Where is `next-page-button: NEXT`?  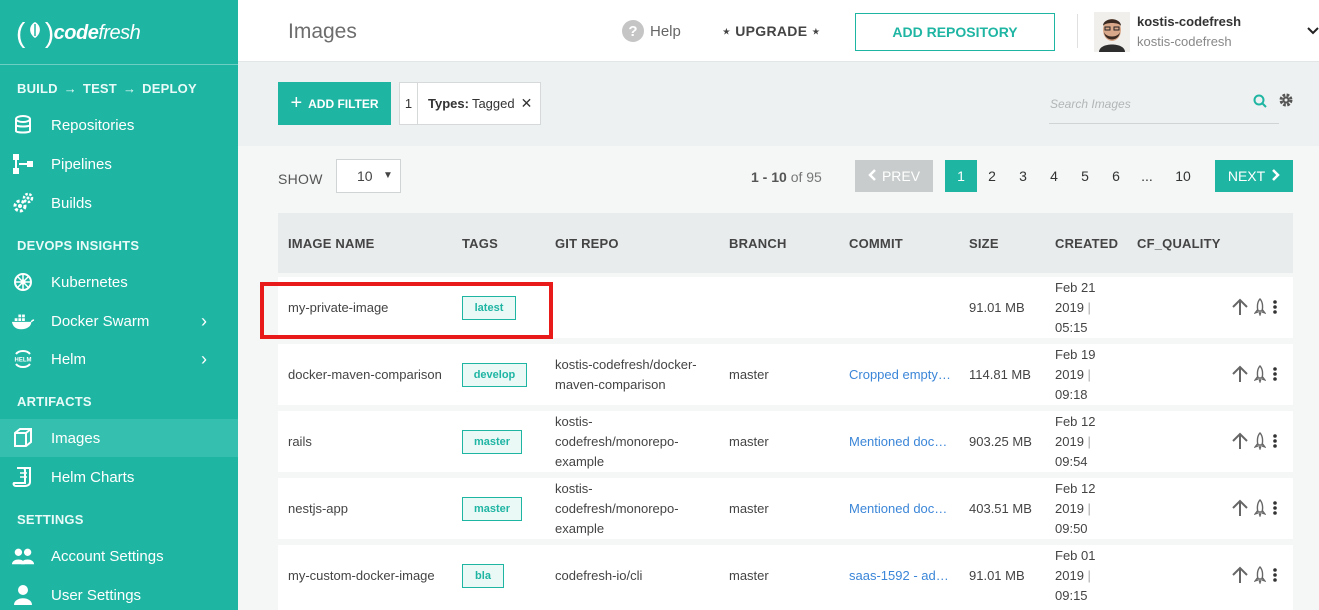 next-page-button: NEXT is located at coordinates (1254, 176).